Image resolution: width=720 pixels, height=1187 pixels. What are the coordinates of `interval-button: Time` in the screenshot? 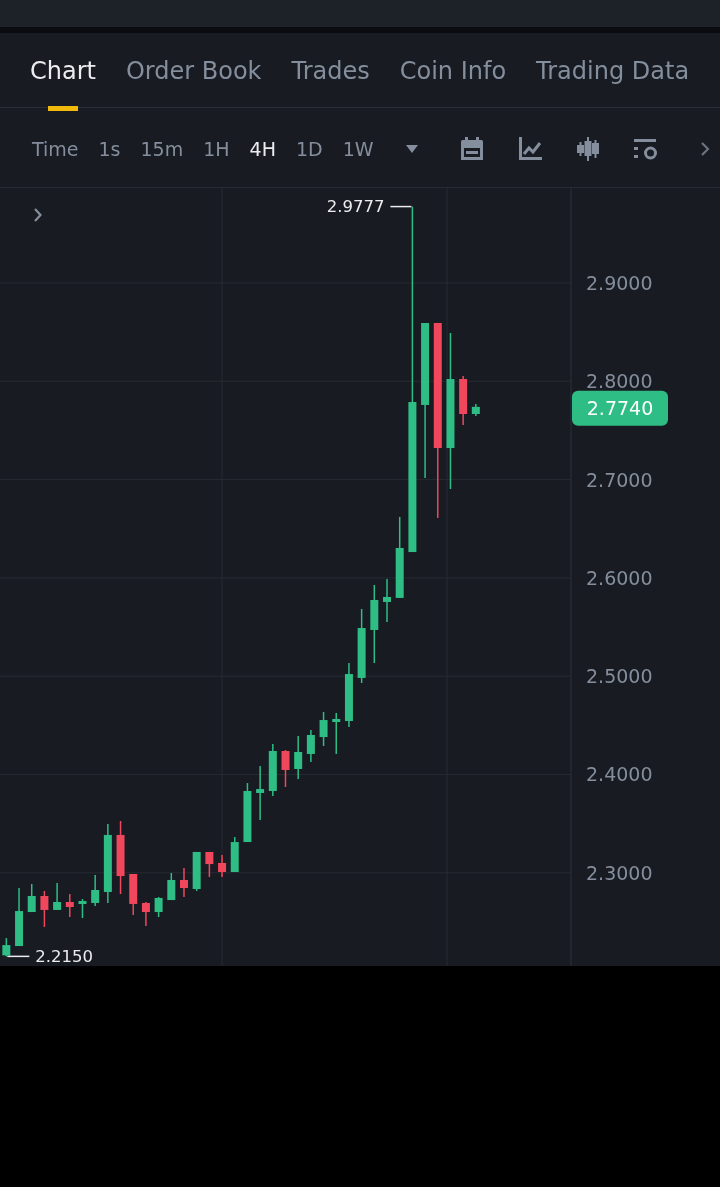 It's located at (55, 149).